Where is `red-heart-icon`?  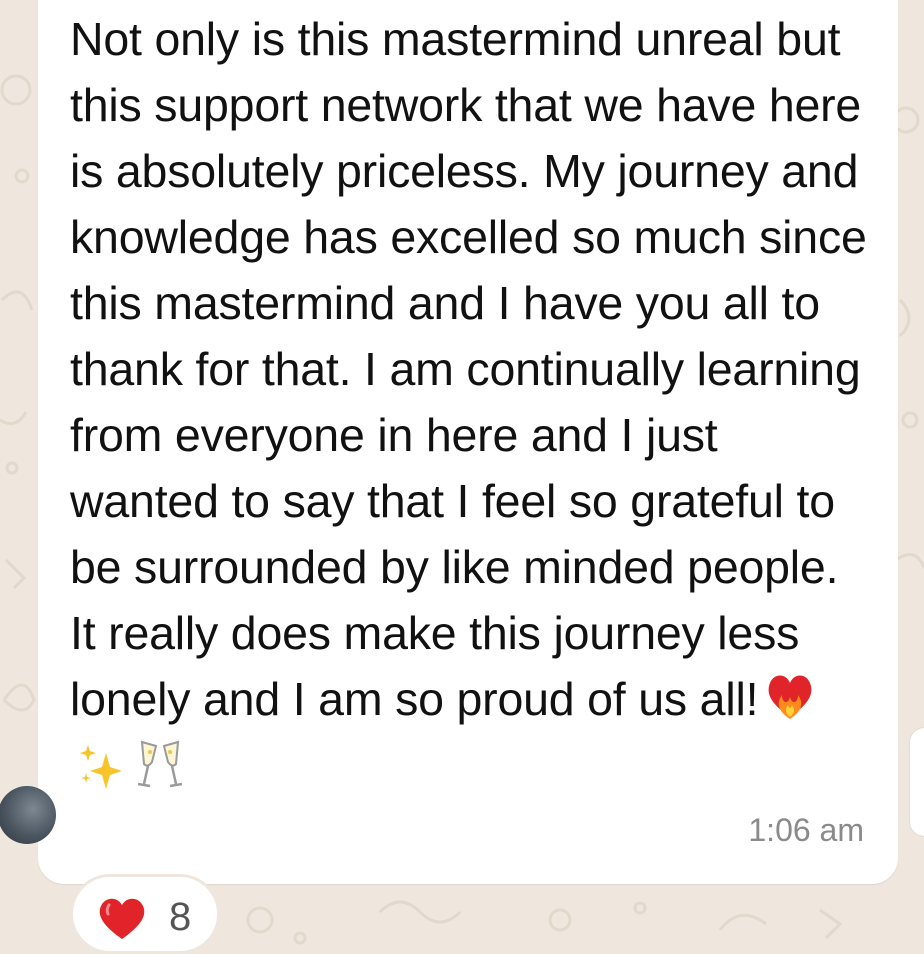 red-heart-icon is located at coordinates (122, 918).